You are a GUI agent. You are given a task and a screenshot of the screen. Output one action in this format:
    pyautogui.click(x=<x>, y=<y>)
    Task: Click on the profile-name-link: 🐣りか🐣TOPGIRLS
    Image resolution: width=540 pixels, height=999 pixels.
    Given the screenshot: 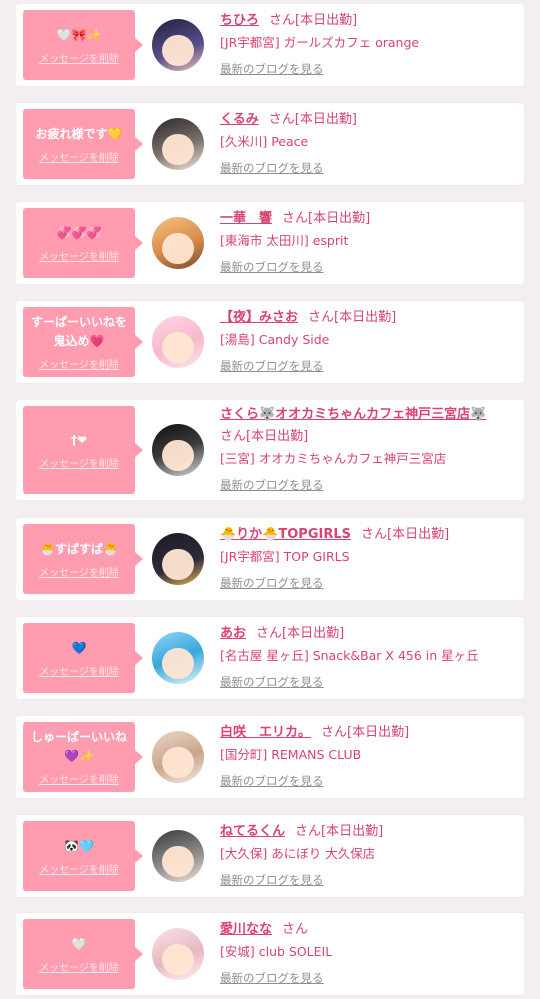 What is the action you would take?
    pyautogui.click(x=285, y=534)
    